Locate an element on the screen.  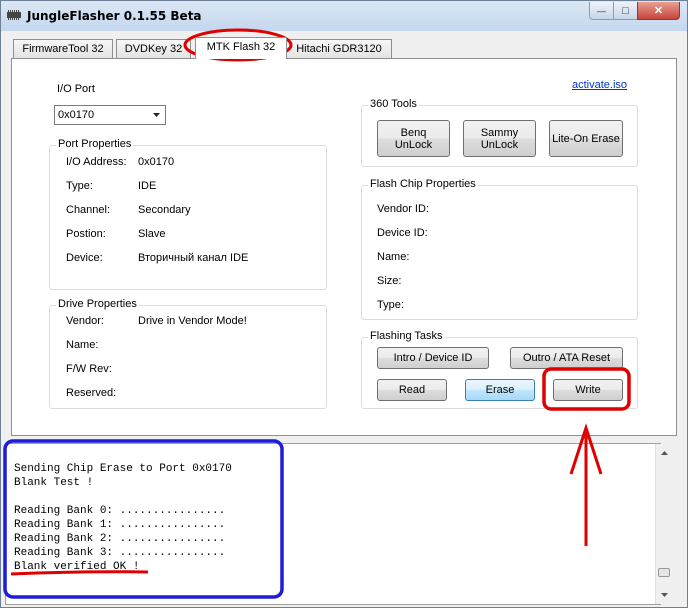
port-channel-value: Secondary is located at coordinates (164, 210).